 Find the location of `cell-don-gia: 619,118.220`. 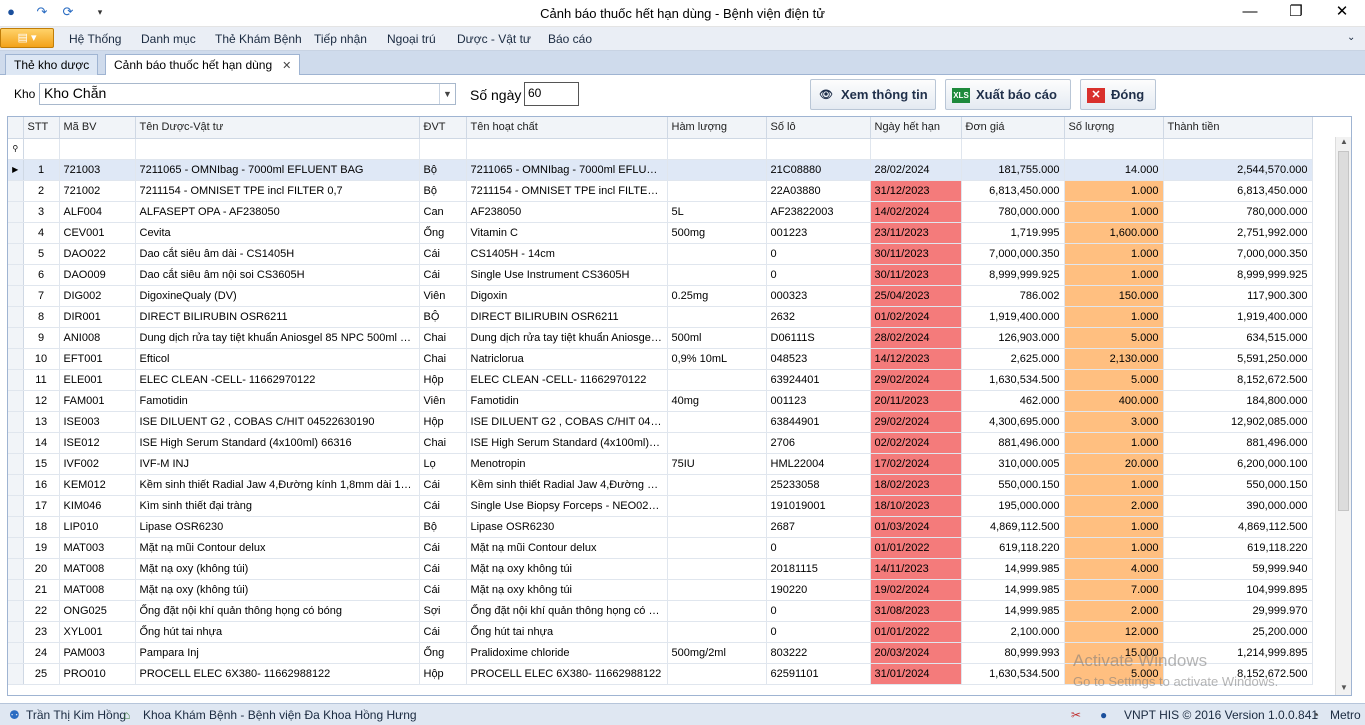

cell-don-gia: 619,118.220 is located at coordinates (1013, 548).